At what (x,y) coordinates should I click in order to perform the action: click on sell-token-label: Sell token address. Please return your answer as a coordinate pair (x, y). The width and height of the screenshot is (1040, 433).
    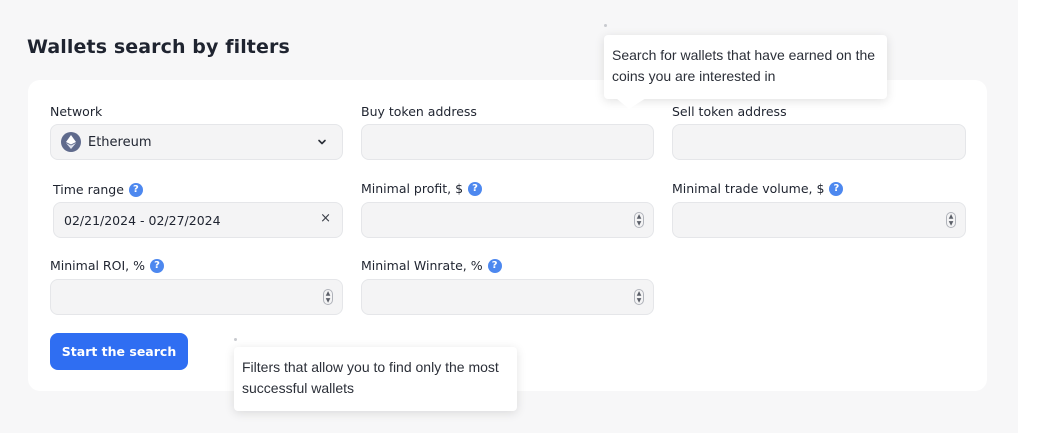
    Looking at the image, I should click on (729, 111).